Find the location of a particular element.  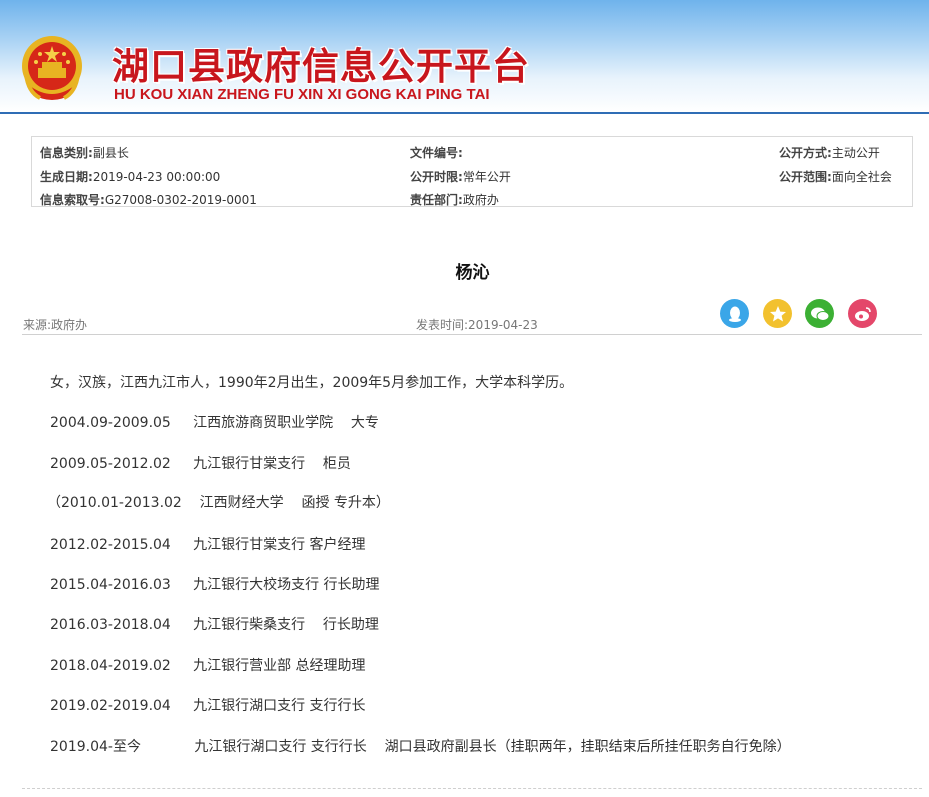

article-source: 来源:政府办 is located at coordinates (55, 325).